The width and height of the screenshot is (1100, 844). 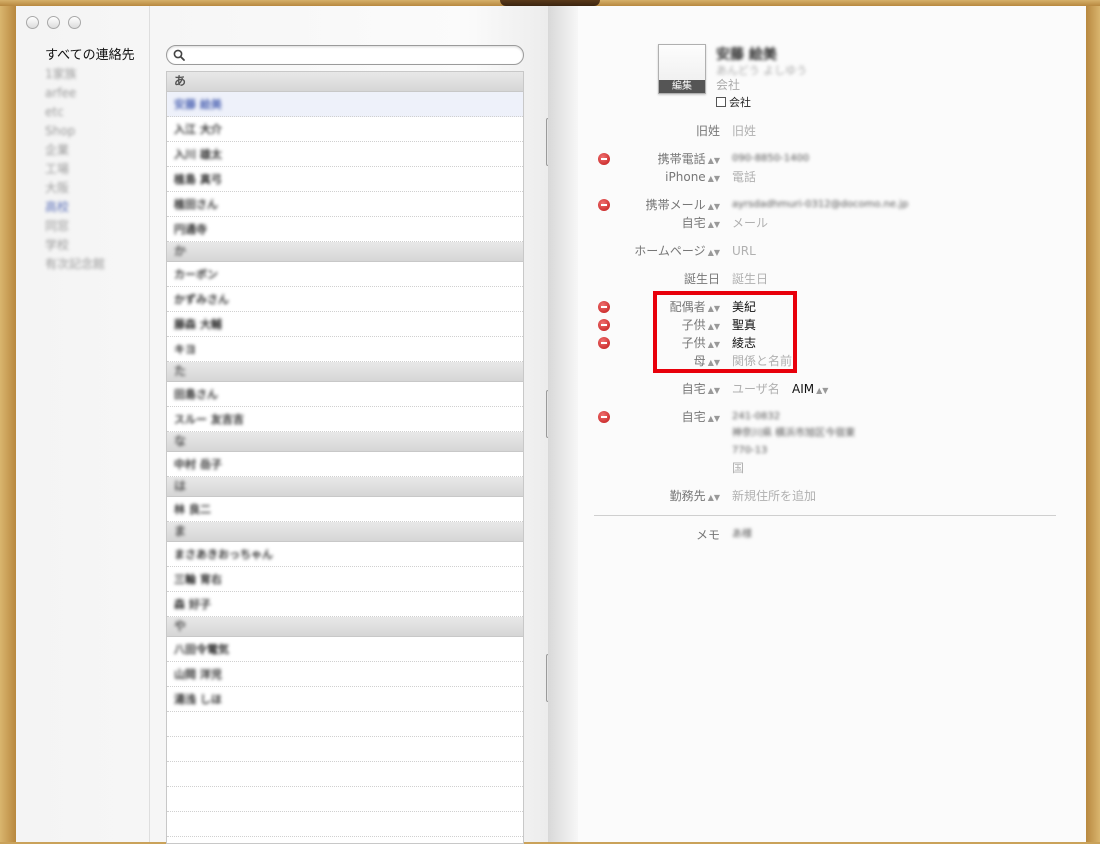 I want to click on contact-row: キヨ, so click(x=345, y=349).